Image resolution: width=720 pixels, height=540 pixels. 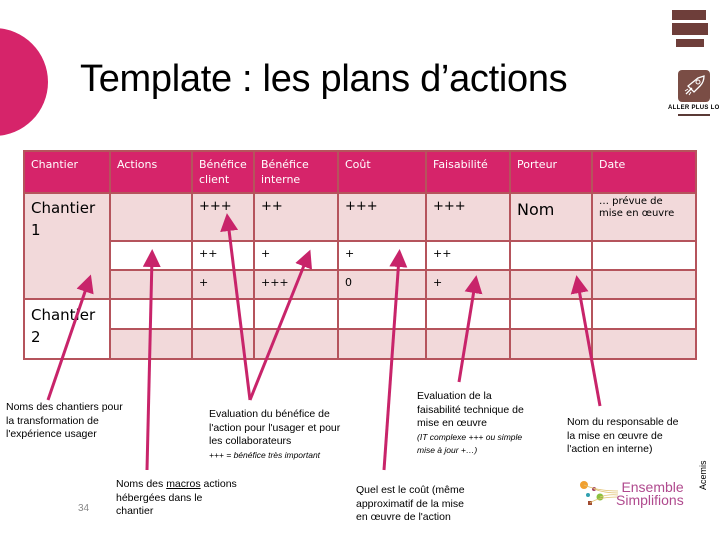 What do you see at coordinates (703, 475) in the screenshot?
I see `side-label: Acemis` at bounding box center [703, 475].